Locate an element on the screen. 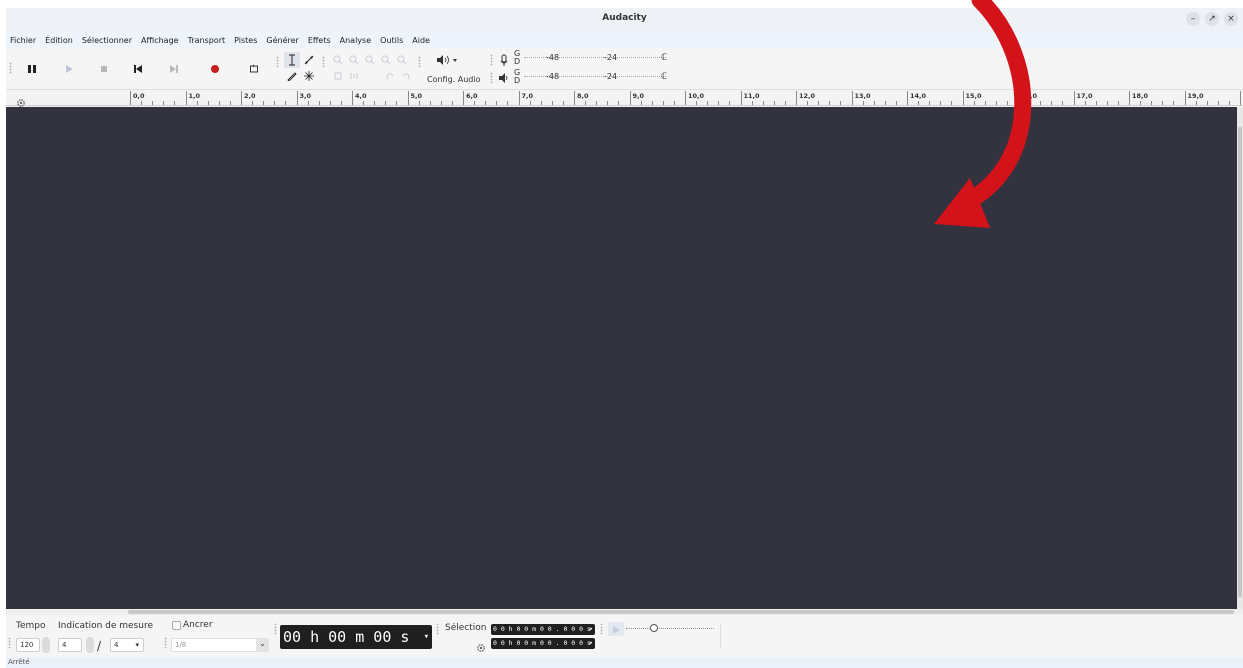 The image size is (1243, 668). fit-selection-button is located at coordinates (370, 60).